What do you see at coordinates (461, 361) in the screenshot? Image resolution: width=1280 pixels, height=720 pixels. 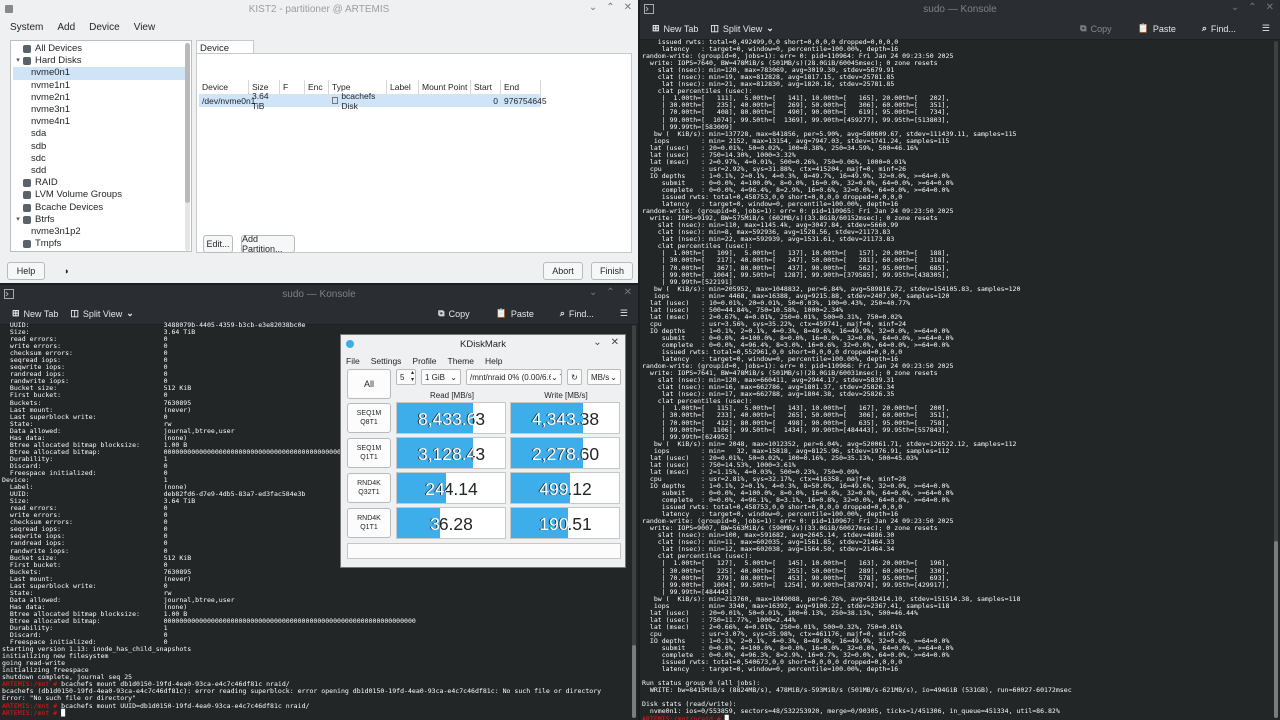 I see `menu-theme: Theme` at bounding box center [461, 361].